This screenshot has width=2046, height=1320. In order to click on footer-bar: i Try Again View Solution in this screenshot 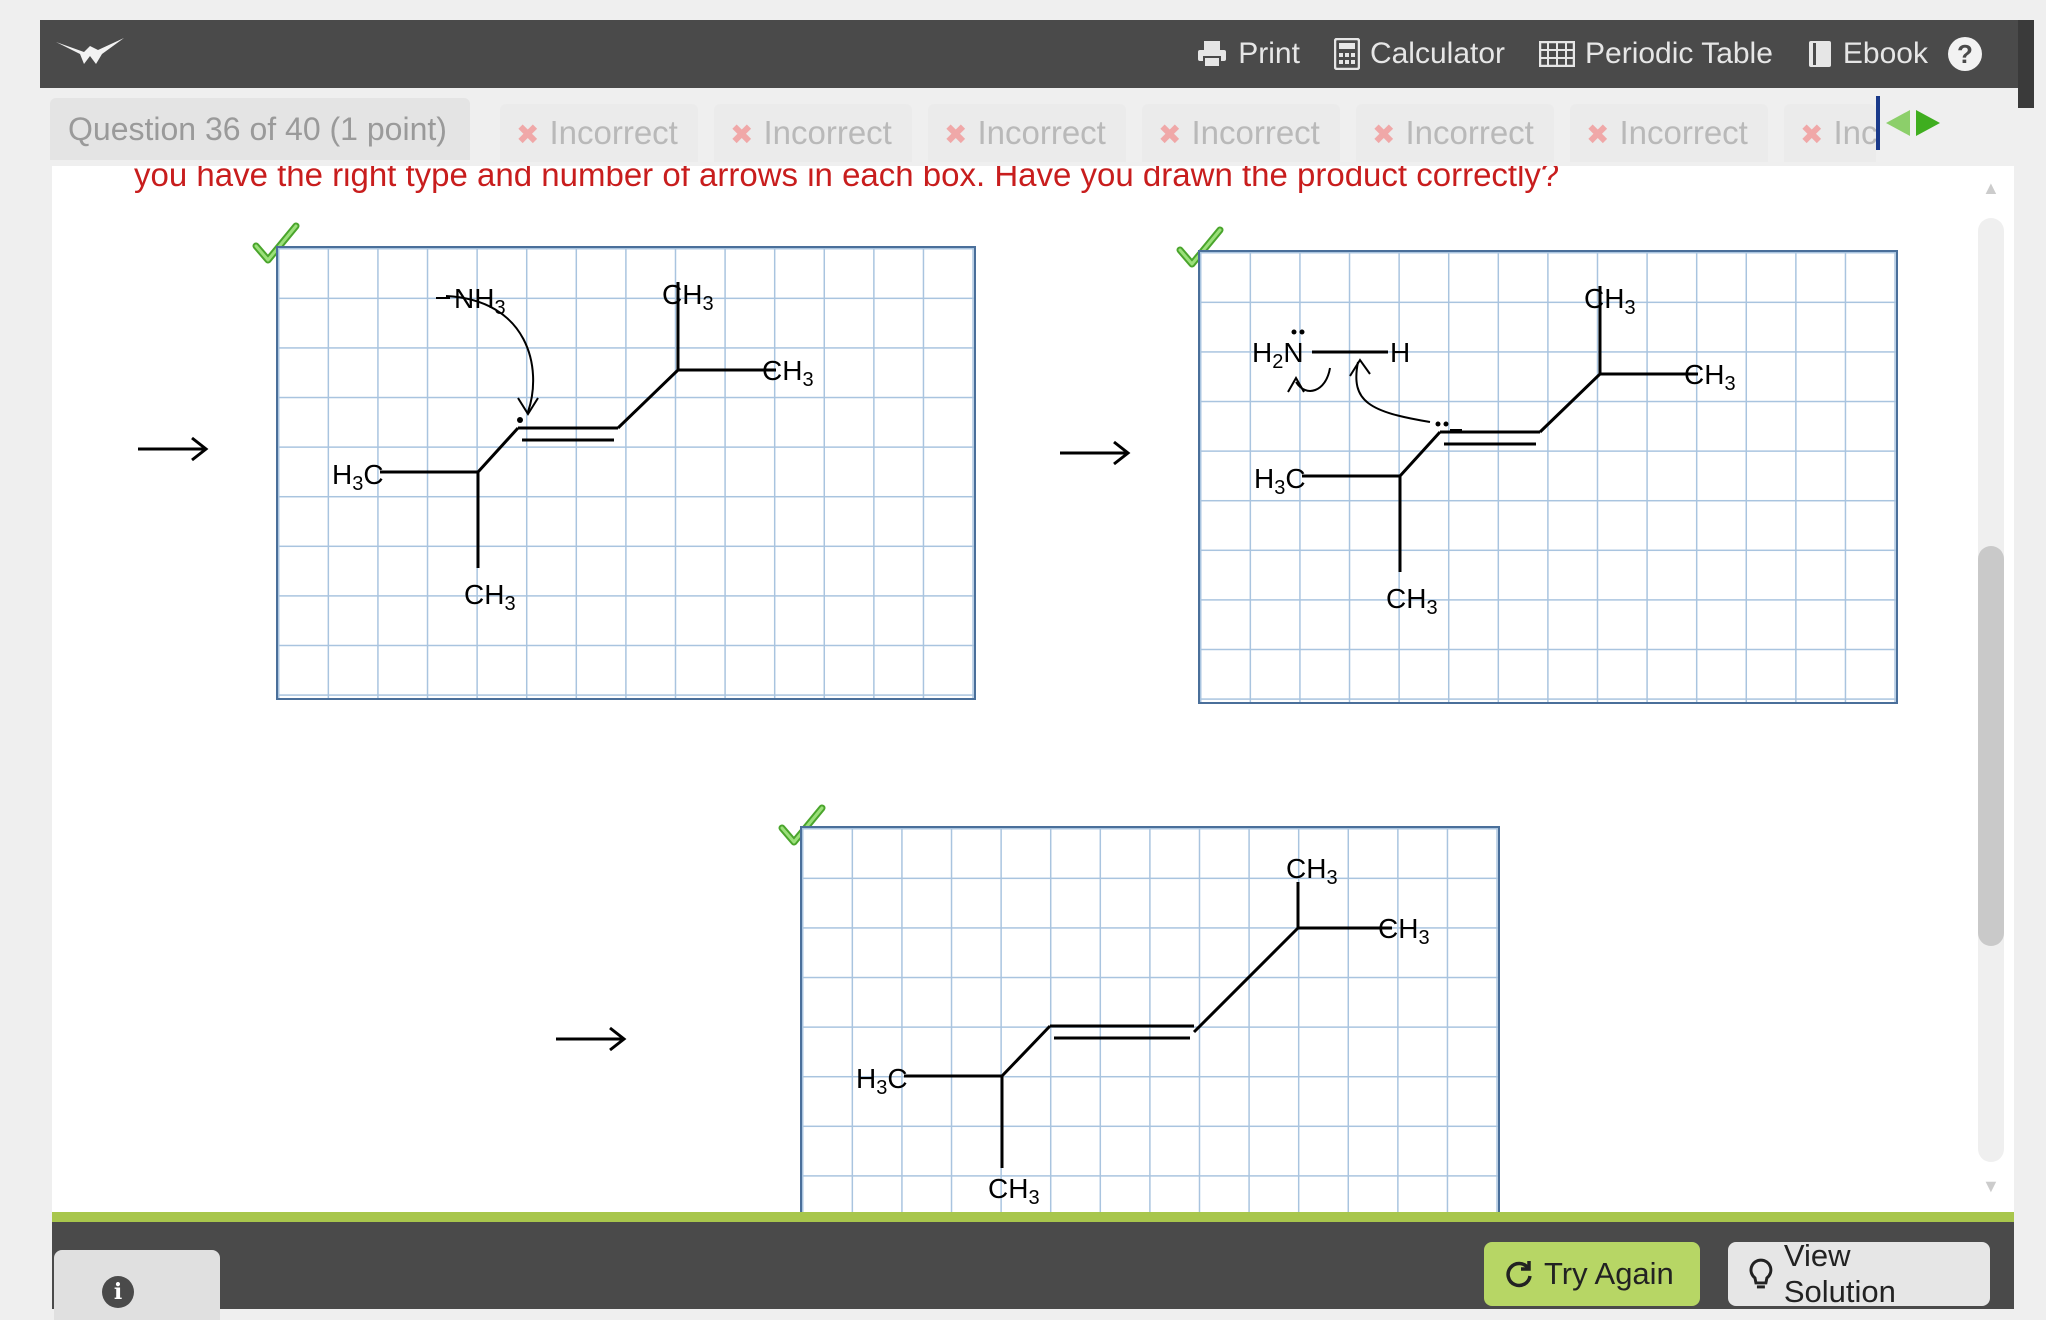, I will do `click(1033, 1266)`.